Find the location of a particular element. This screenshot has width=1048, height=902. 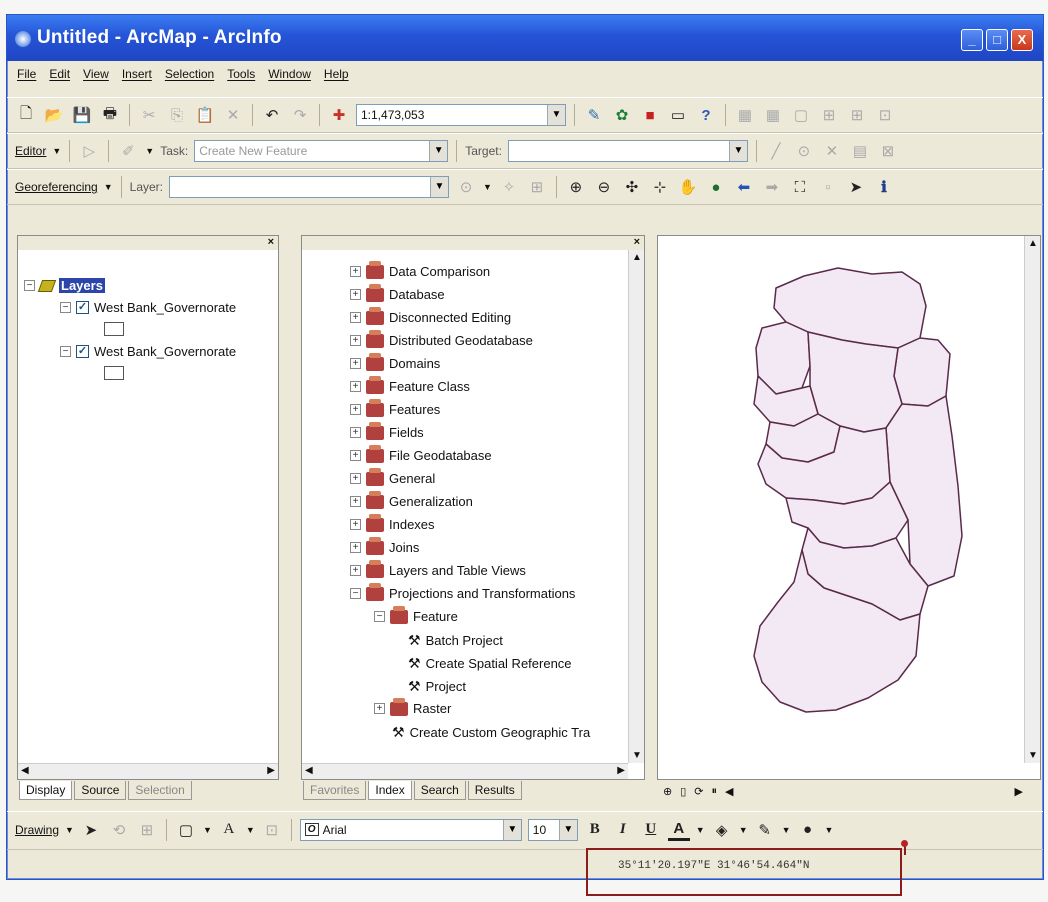

rectangle-icon: ▢ is located at coordinates (186, 830).